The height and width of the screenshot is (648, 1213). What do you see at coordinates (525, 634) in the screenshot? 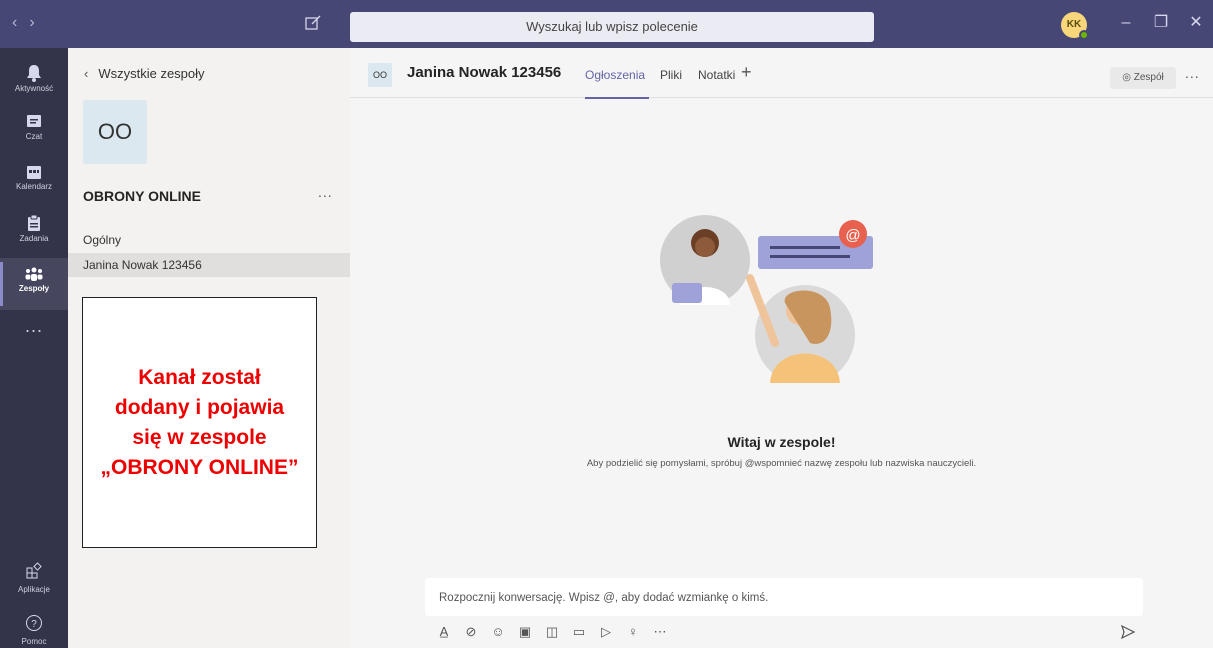
I see `gif-icon: ▣` at bounding box center [525, 634].